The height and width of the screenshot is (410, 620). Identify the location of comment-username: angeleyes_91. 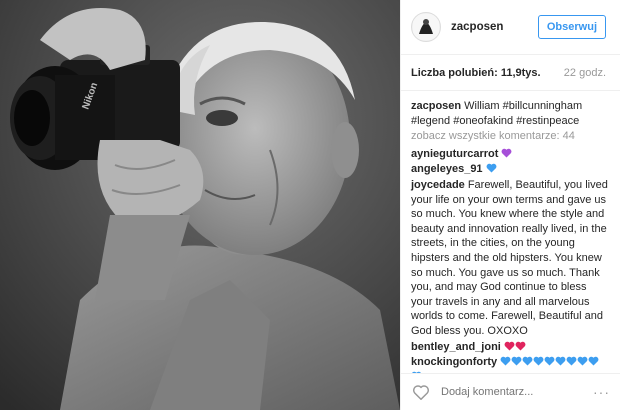
(447, 169).